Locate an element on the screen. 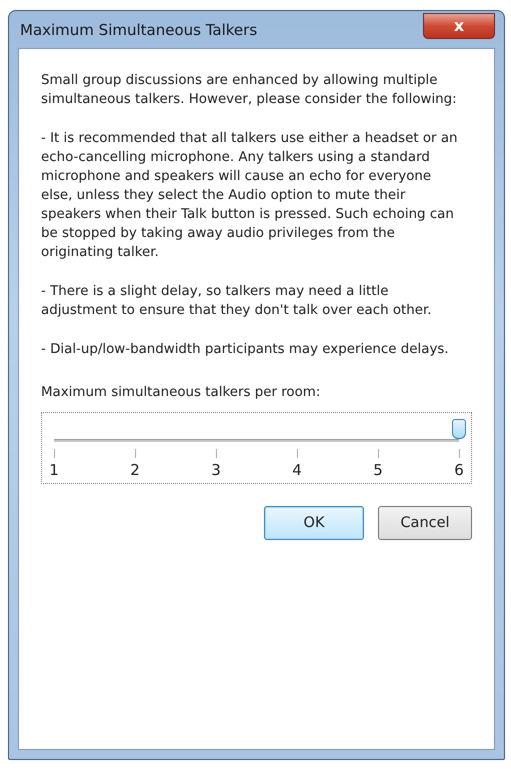 This screenshot has width=511, height=770. slider-label: Maximum simultaneous talkers per room: is located at coordinates (181, 392).